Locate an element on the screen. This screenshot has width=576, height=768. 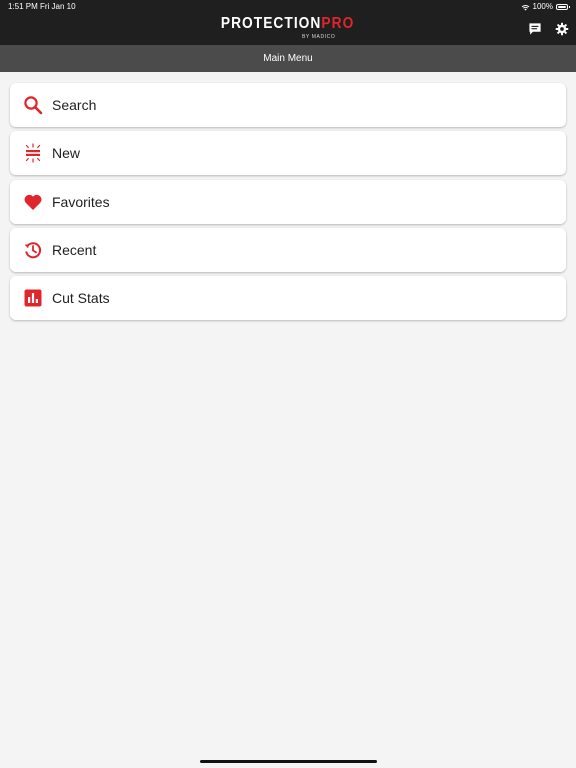
battery-icon is located at coordinates (563, 7).